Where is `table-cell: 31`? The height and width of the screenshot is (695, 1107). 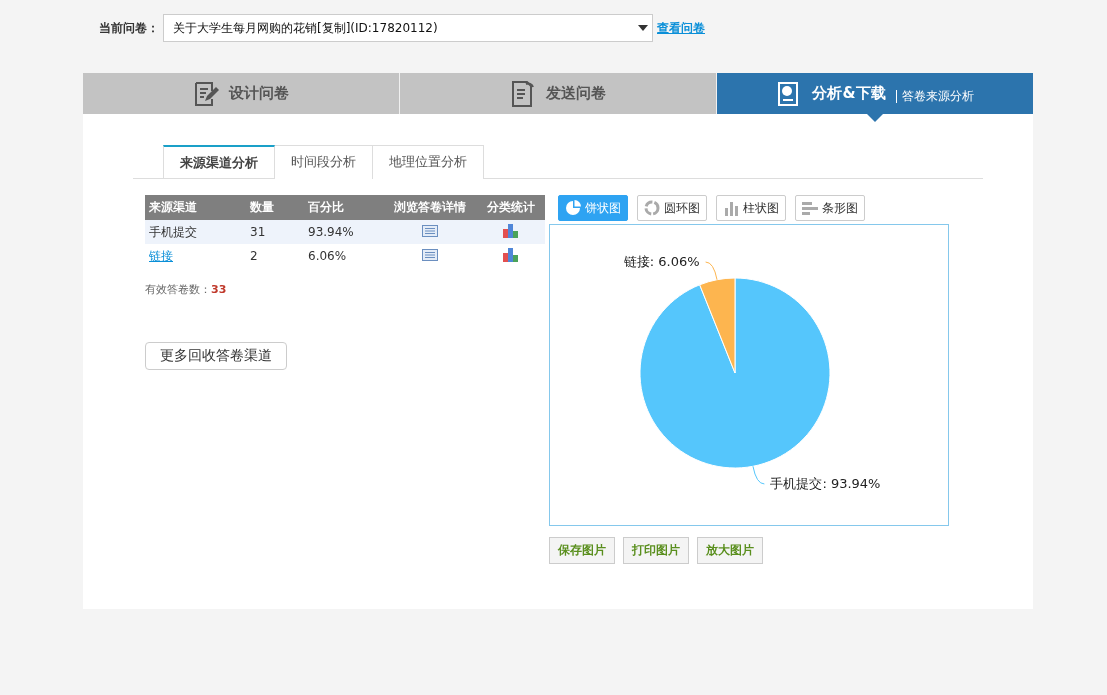 table-cell: 31 is located at coordinates (258, 232).